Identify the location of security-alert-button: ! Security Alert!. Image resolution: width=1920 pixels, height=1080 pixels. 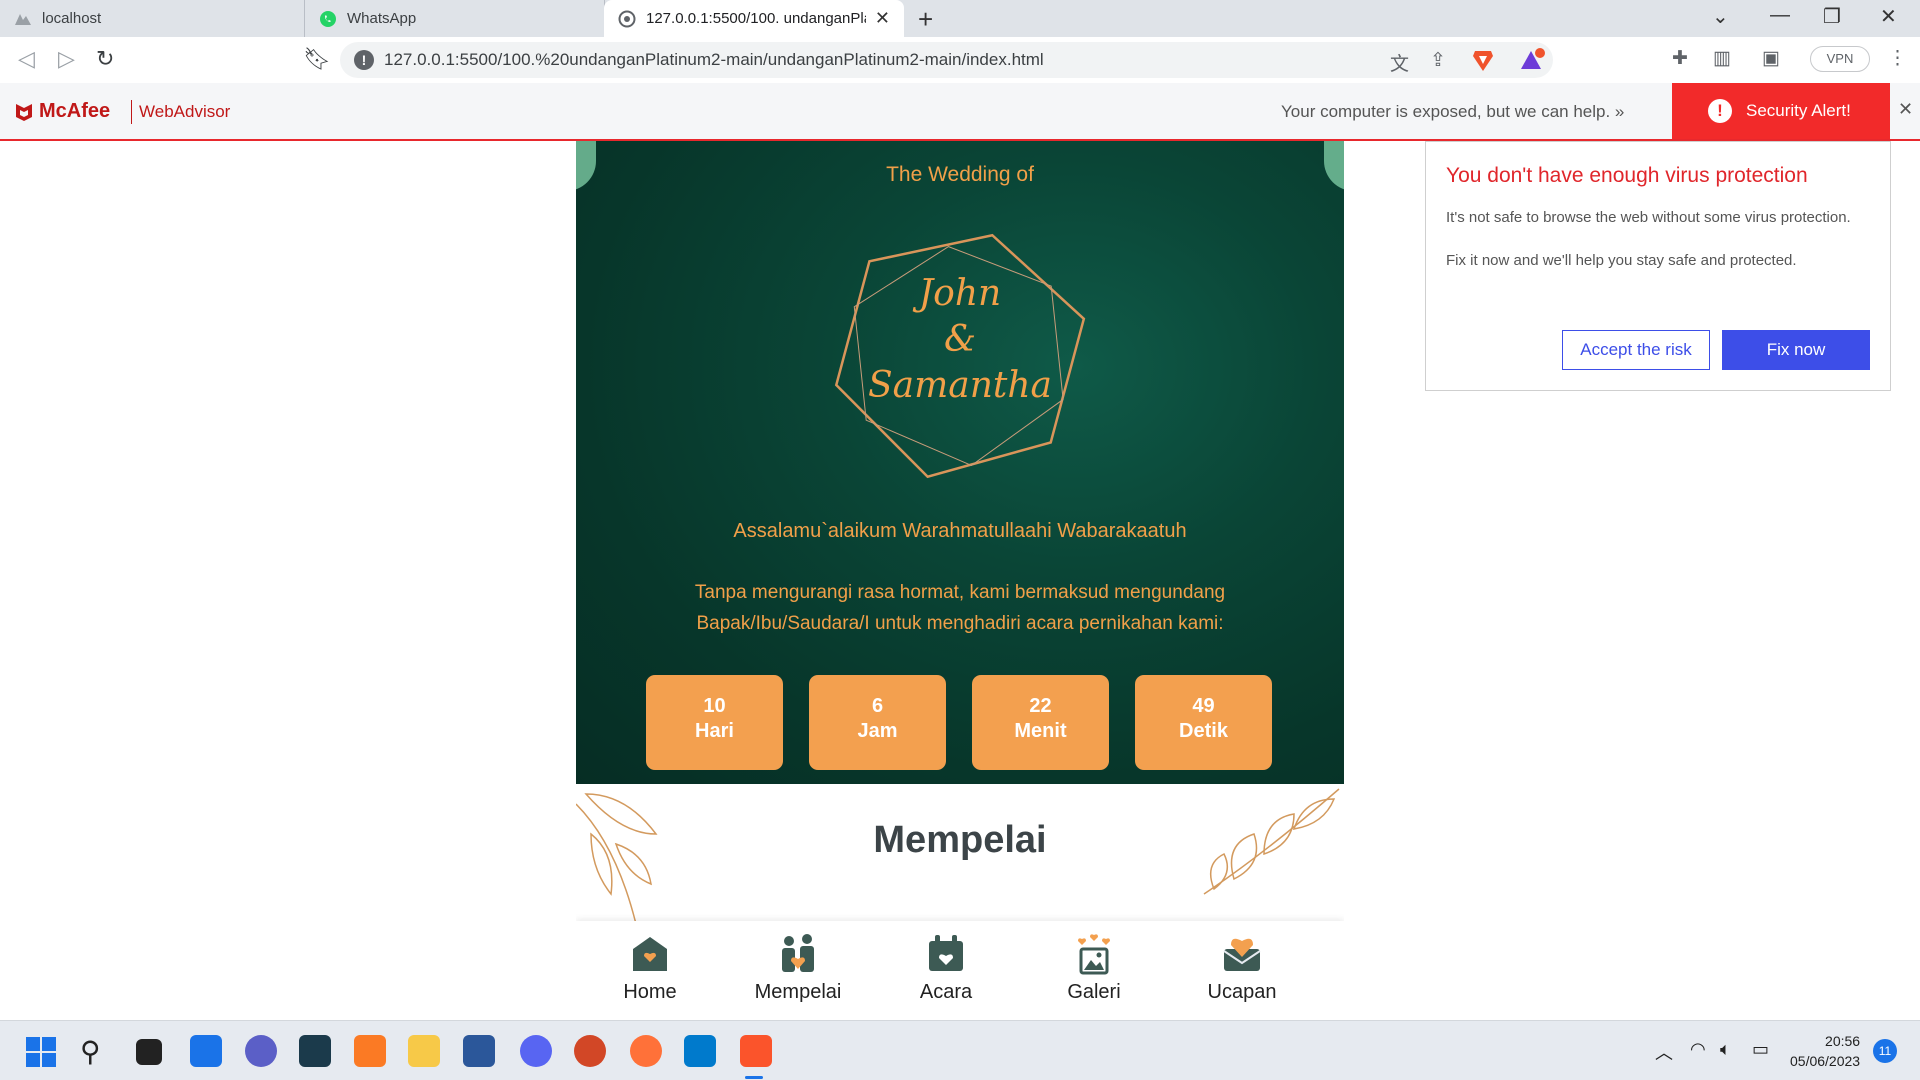
(1781, 111).